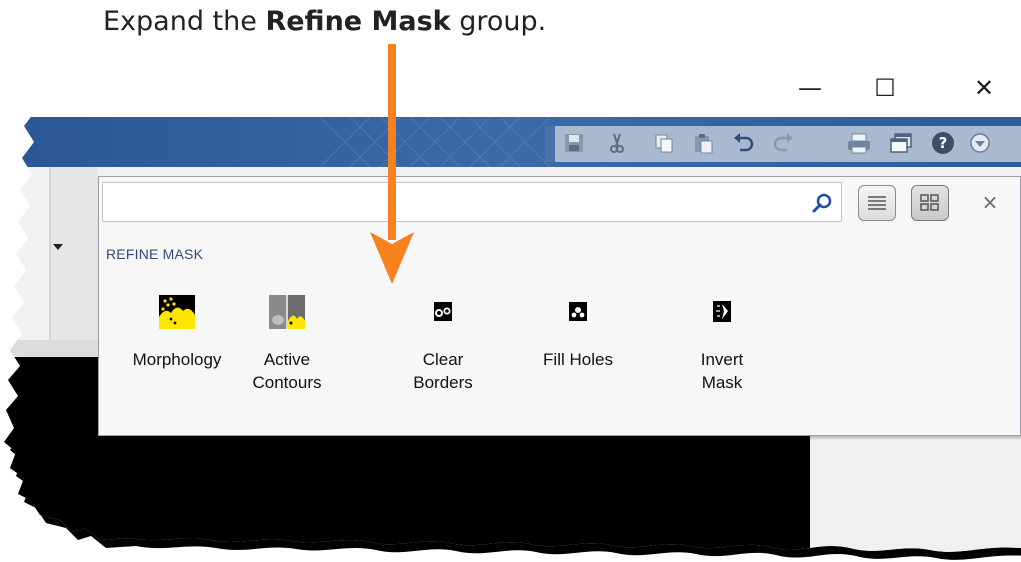 The width and height of the screenshot is (1021, 562). What do you see at coordinates (859, 143) in the screenshot?
I see `print-icon` at bounding box center [859, 143].